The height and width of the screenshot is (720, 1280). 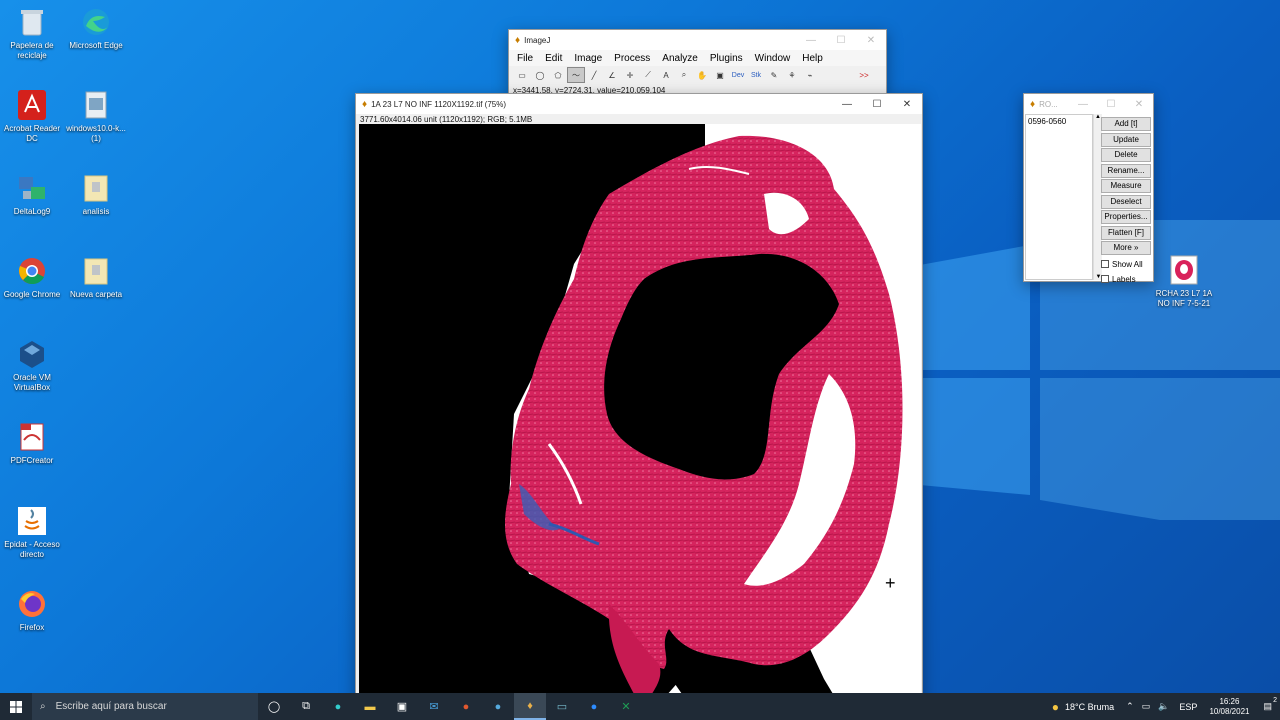 What do you see at coordinates (720, 75) in the screenshot?
I see `color-picker-tool-icon: ▣` at bounding box center [720, 75].